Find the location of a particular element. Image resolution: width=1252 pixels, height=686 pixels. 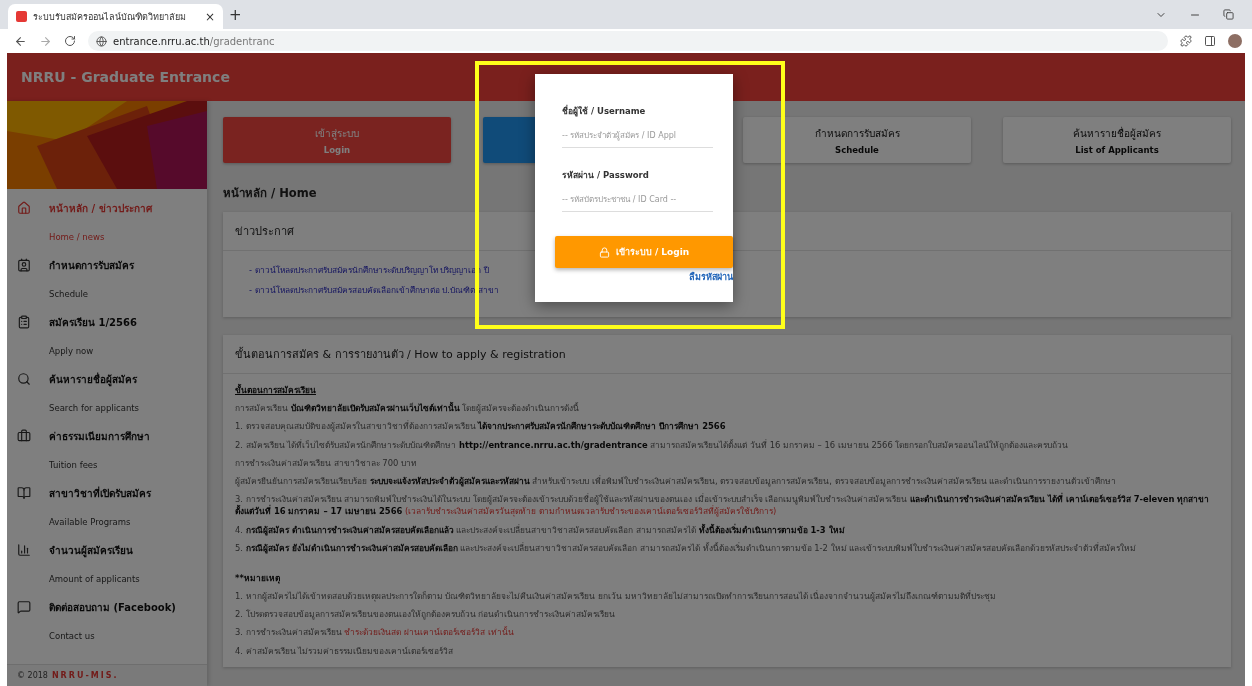

footer-brand: NRRU-MIS. is located at coordinates (85, 675).